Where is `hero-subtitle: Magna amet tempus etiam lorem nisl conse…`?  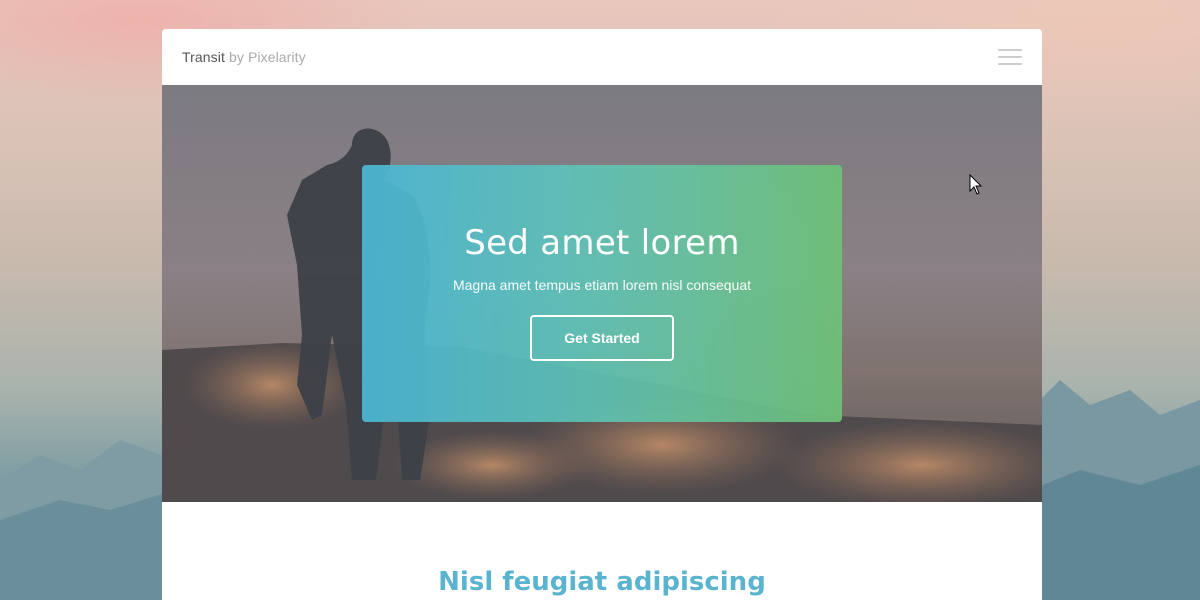
hero-subtitle: Magna amet tempus etiam lorem nisl conse… is located at coordinates (602, 285).